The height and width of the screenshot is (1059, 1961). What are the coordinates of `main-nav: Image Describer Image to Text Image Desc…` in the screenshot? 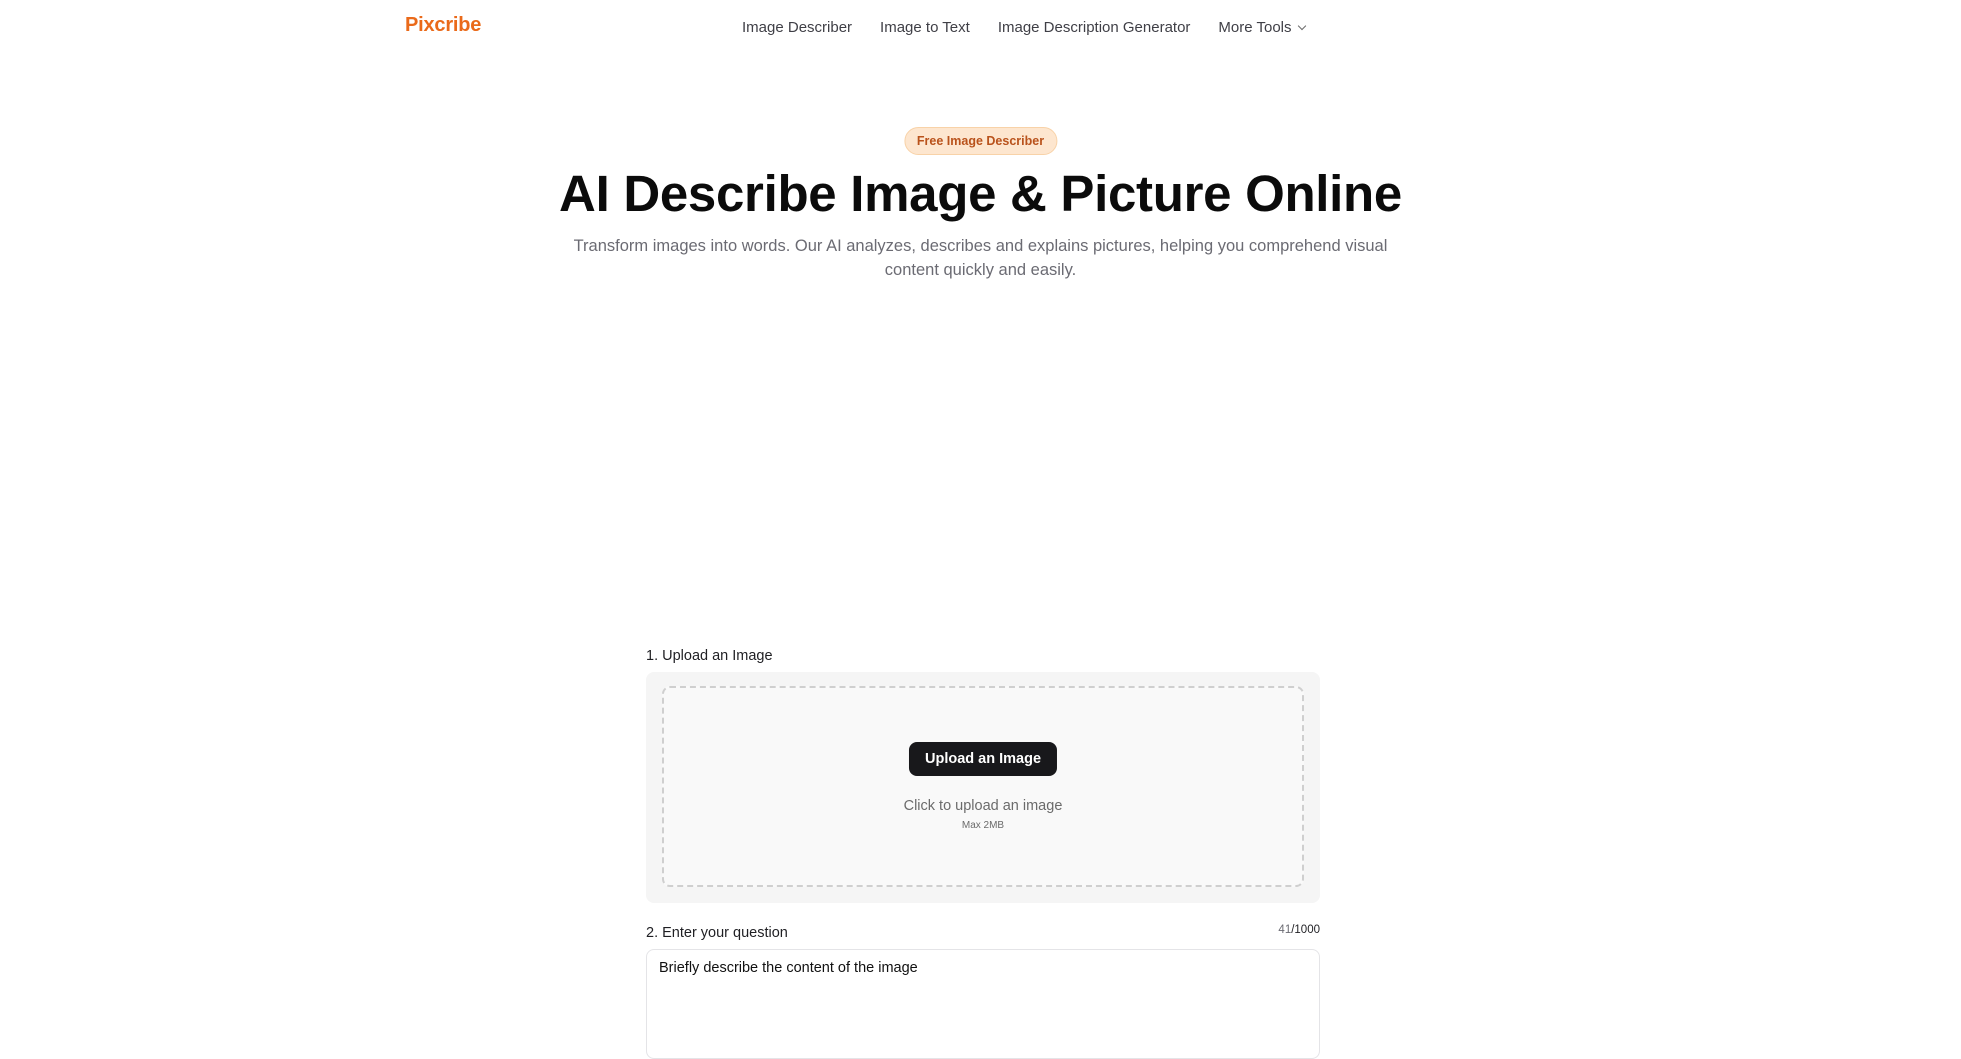 It's located at (1024, 27).